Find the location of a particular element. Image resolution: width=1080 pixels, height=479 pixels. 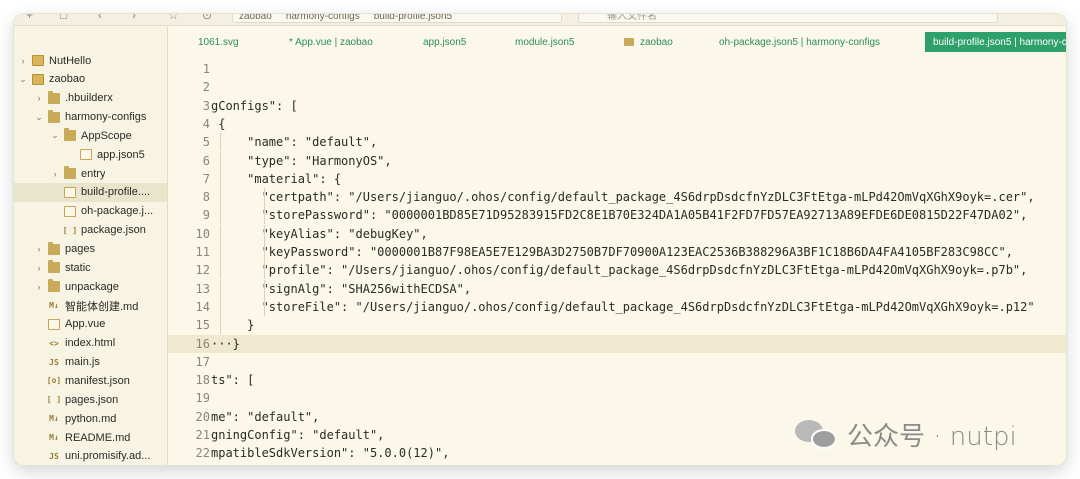

tree-item-label: harmony-configs is located at coordinates (106, 117).